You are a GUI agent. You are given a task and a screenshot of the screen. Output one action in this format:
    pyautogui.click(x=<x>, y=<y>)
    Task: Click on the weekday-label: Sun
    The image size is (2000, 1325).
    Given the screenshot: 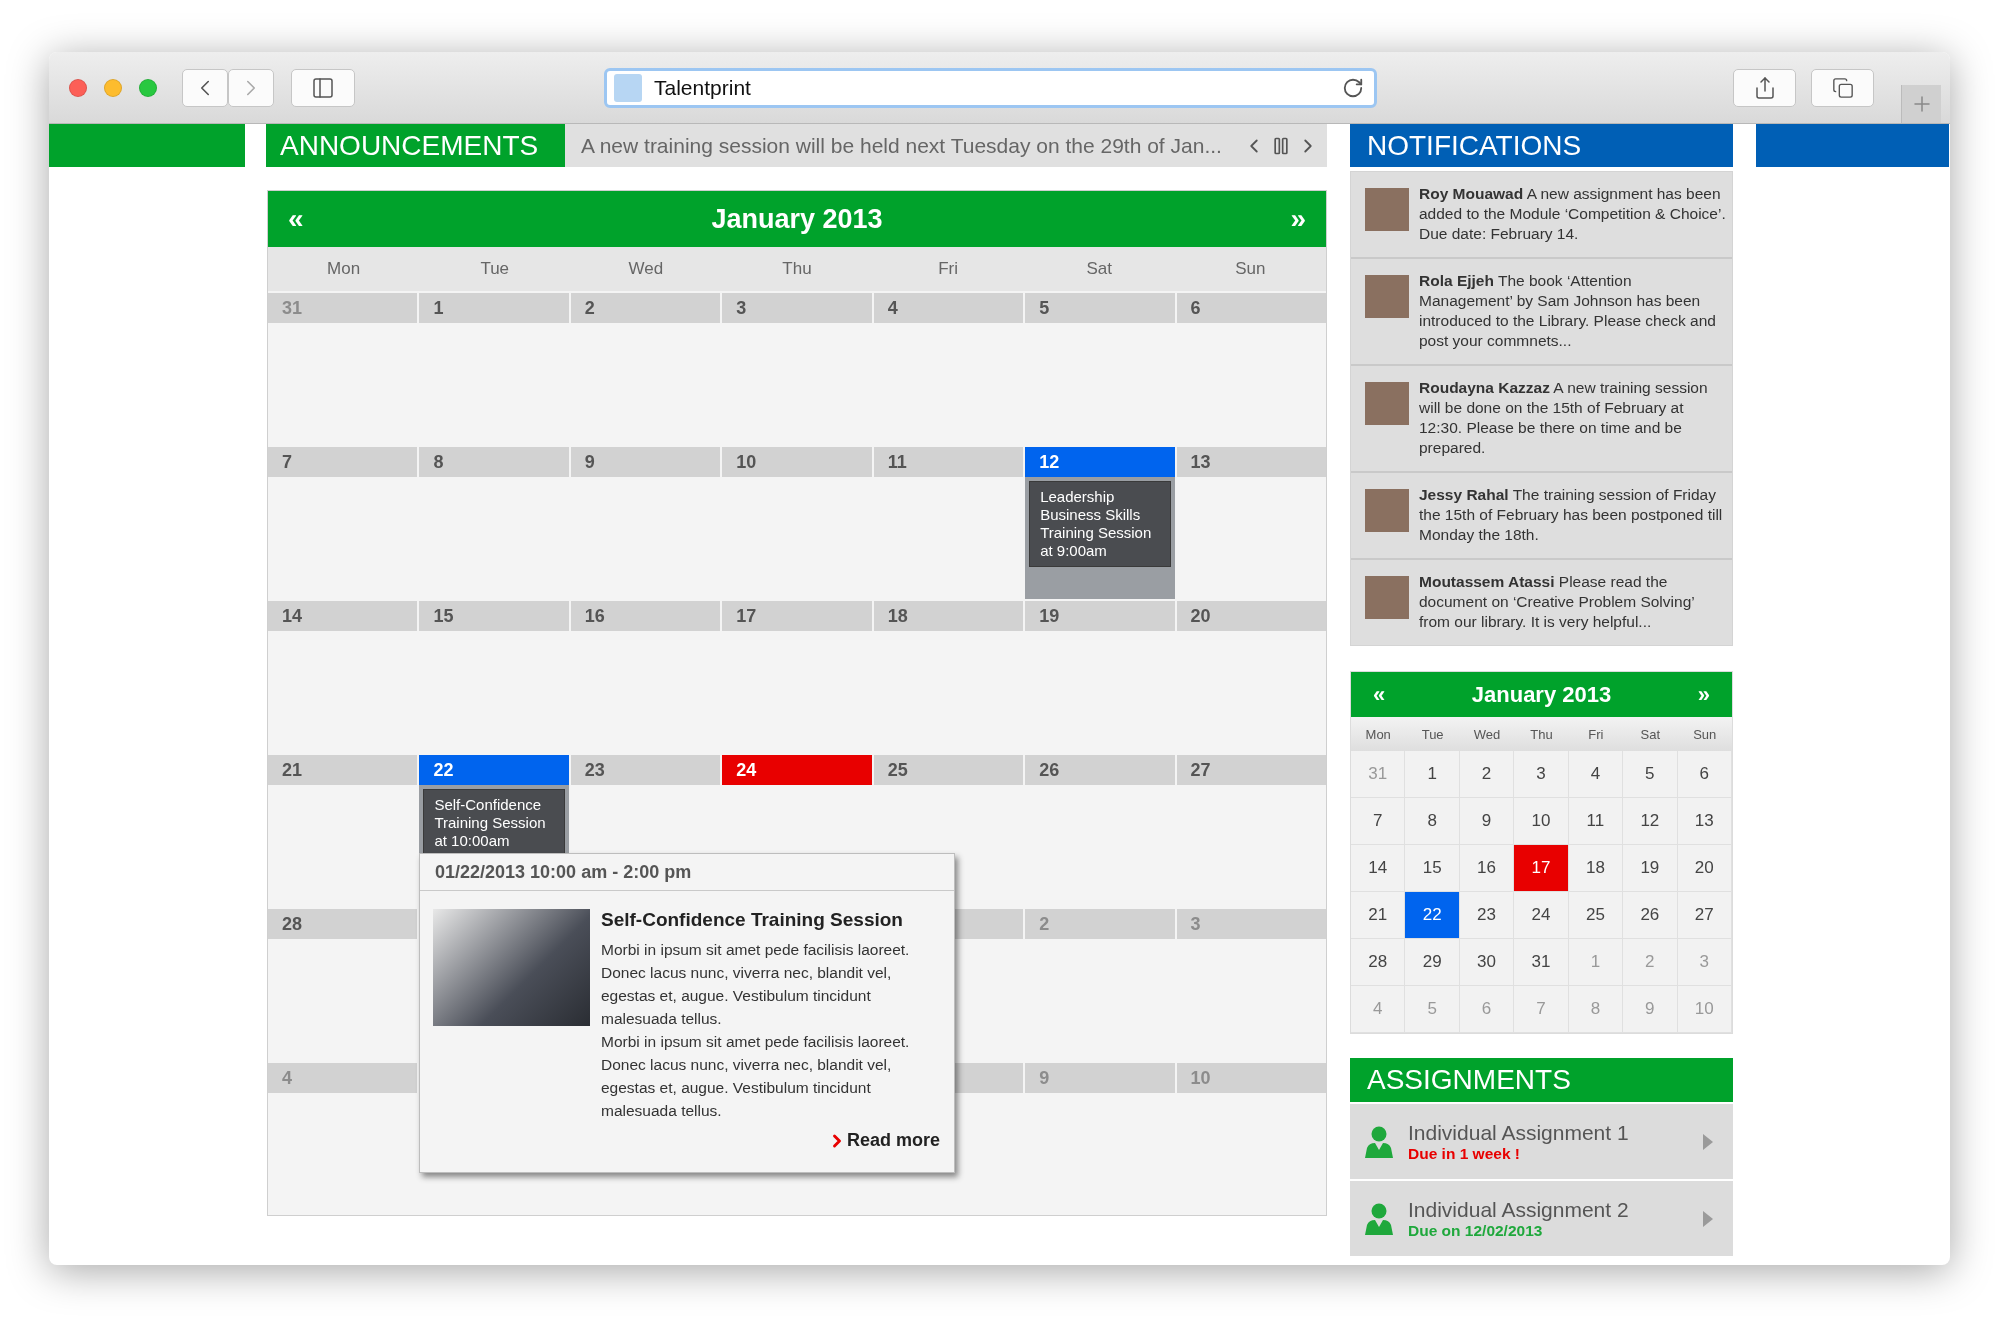 What is the action you would take?
    pyautogui.click(x=1250, y=269)
    